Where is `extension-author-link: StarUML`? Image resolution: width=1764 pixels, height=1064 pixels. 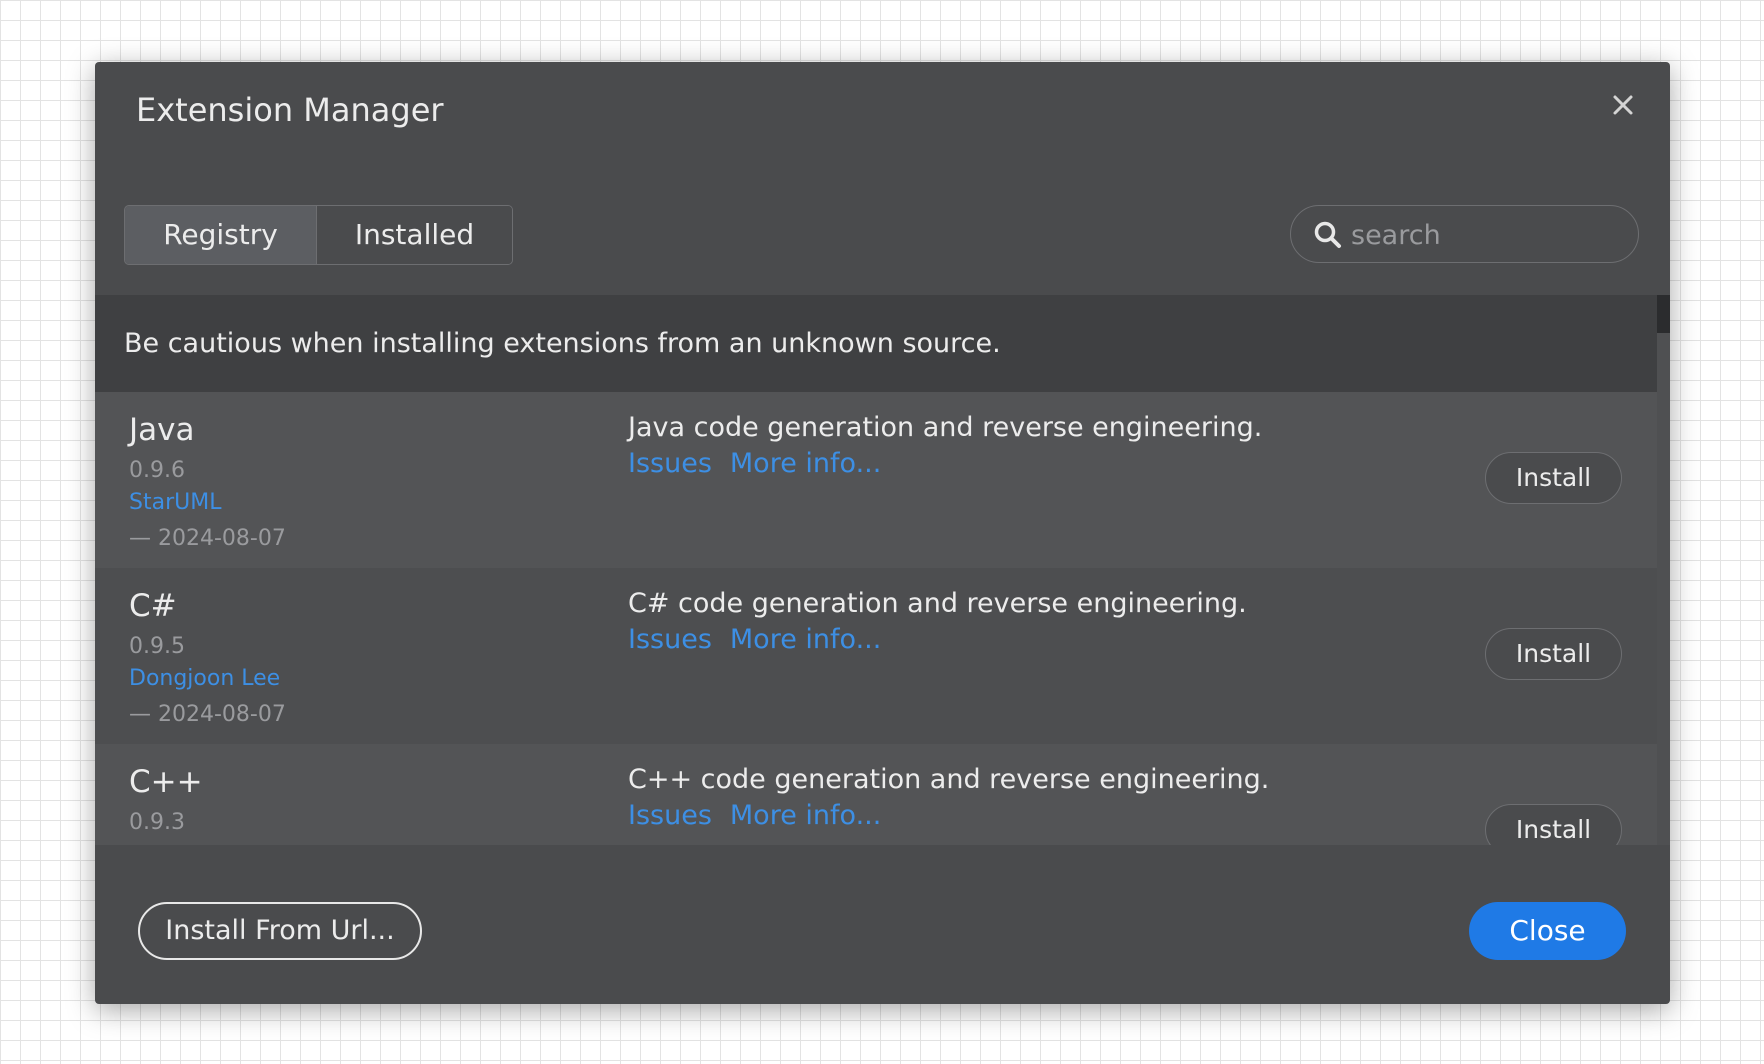 extension-author-link: StarUML is located at coordinates (175, 503).